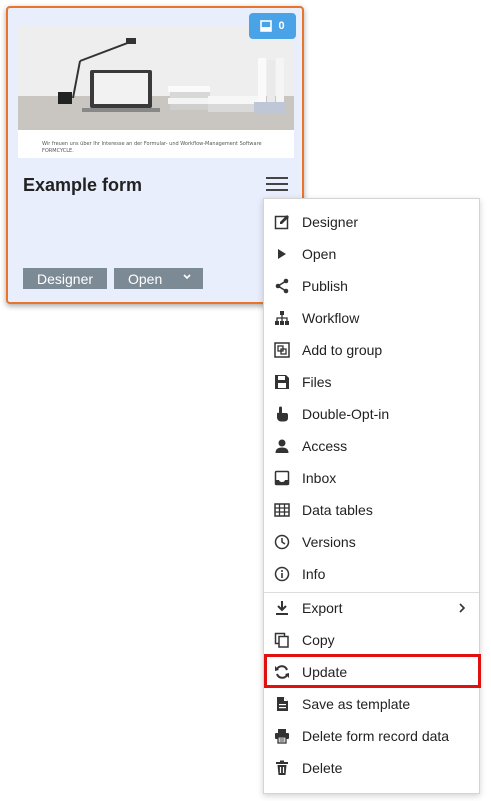  What do you see at coordinates (376, 736) in the screenshot?
I see `menu-item-label: Delete form record data` at bounding box center [376, 736].